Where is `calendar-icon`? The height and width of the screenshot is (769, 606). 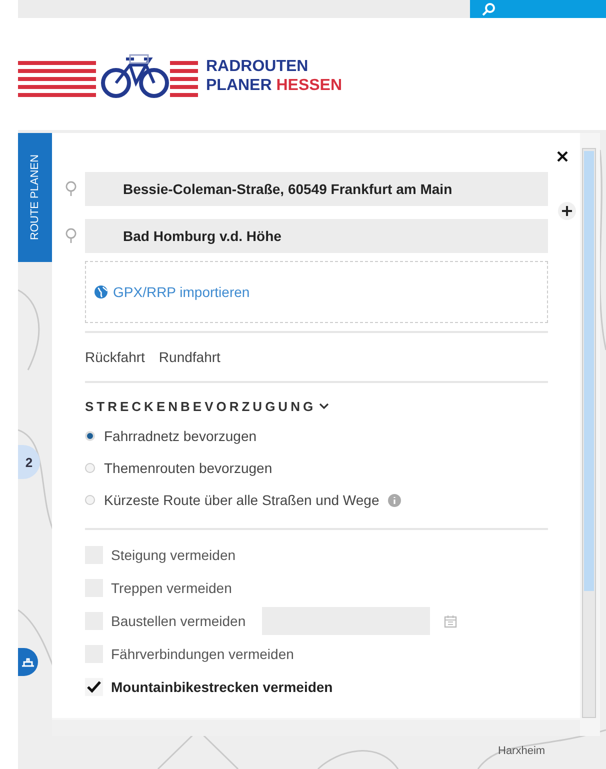 calendar-icon is located at coordinates (450, 621).